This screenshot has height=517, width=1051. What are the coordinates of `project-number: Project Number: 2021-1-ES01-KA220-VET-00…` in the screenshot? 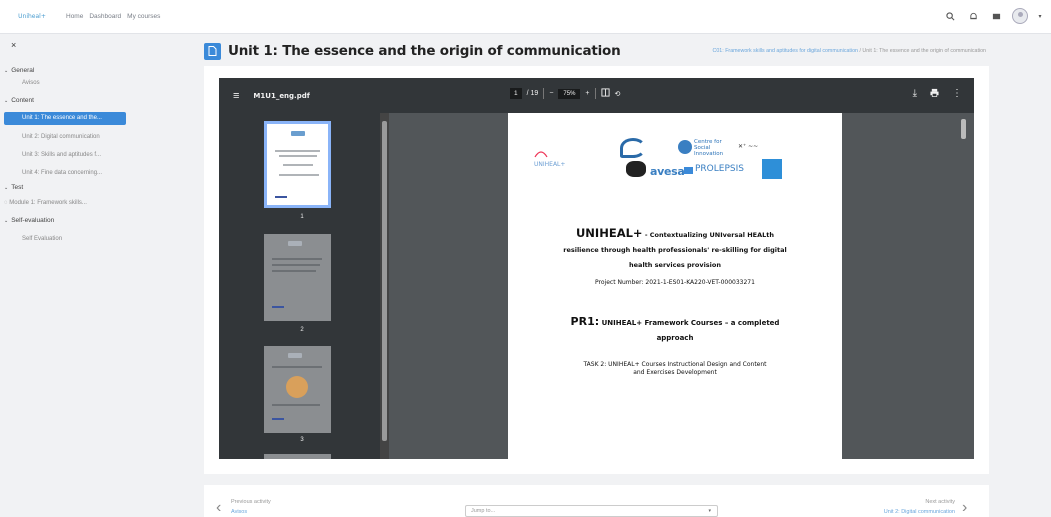 It's located at (675, 282).